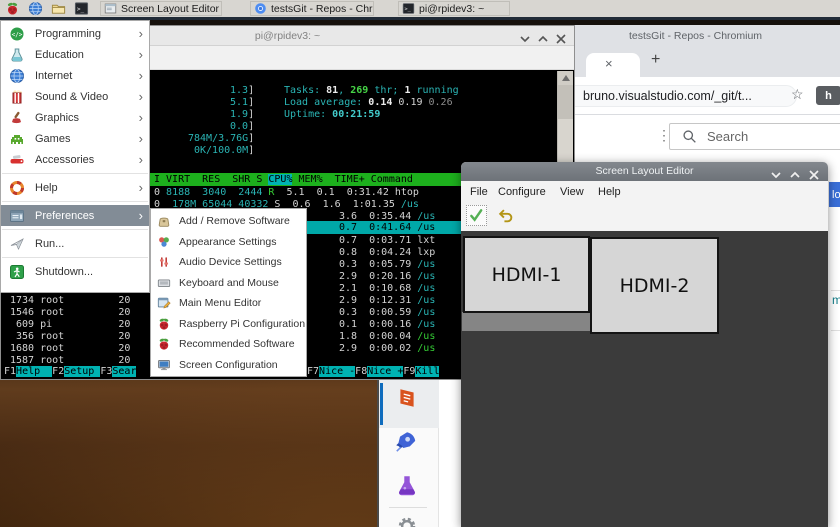  Describe the element at coordinates (644, 171) in the screenshot. I see `sle-titlebar: Screen Layout Editor` at that location.